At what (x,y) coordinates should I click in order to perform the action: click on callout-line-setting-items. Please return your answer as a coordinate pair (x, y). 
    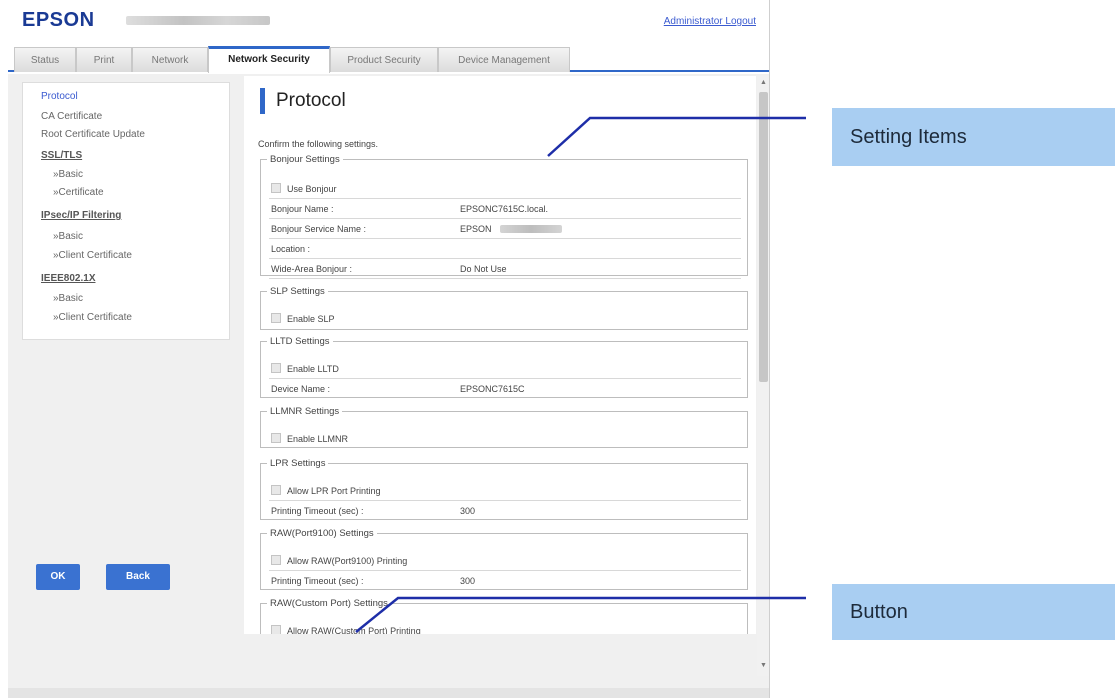
    Looking at the image, I should click on (676, 136).